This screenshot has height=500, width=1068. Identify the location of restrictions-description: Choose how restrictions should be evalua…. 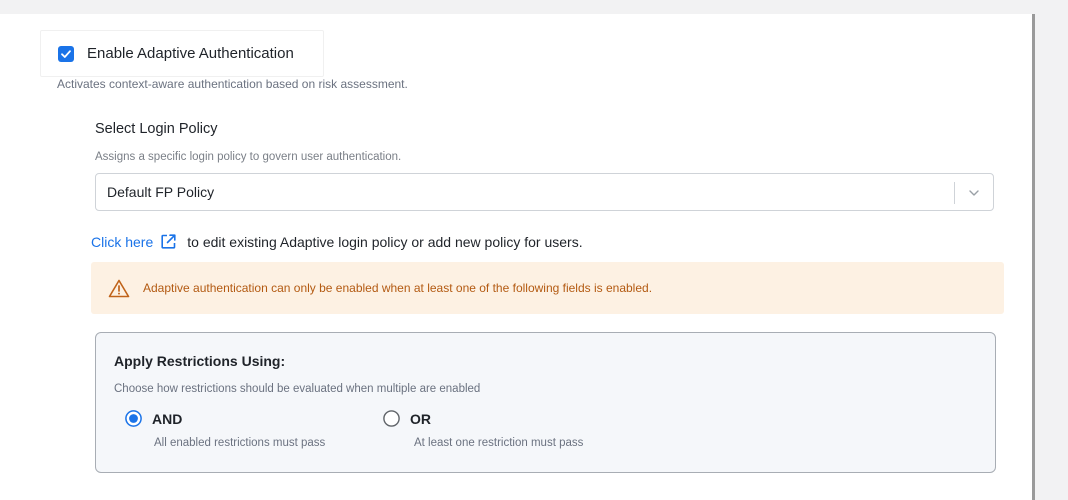
(297, 389).